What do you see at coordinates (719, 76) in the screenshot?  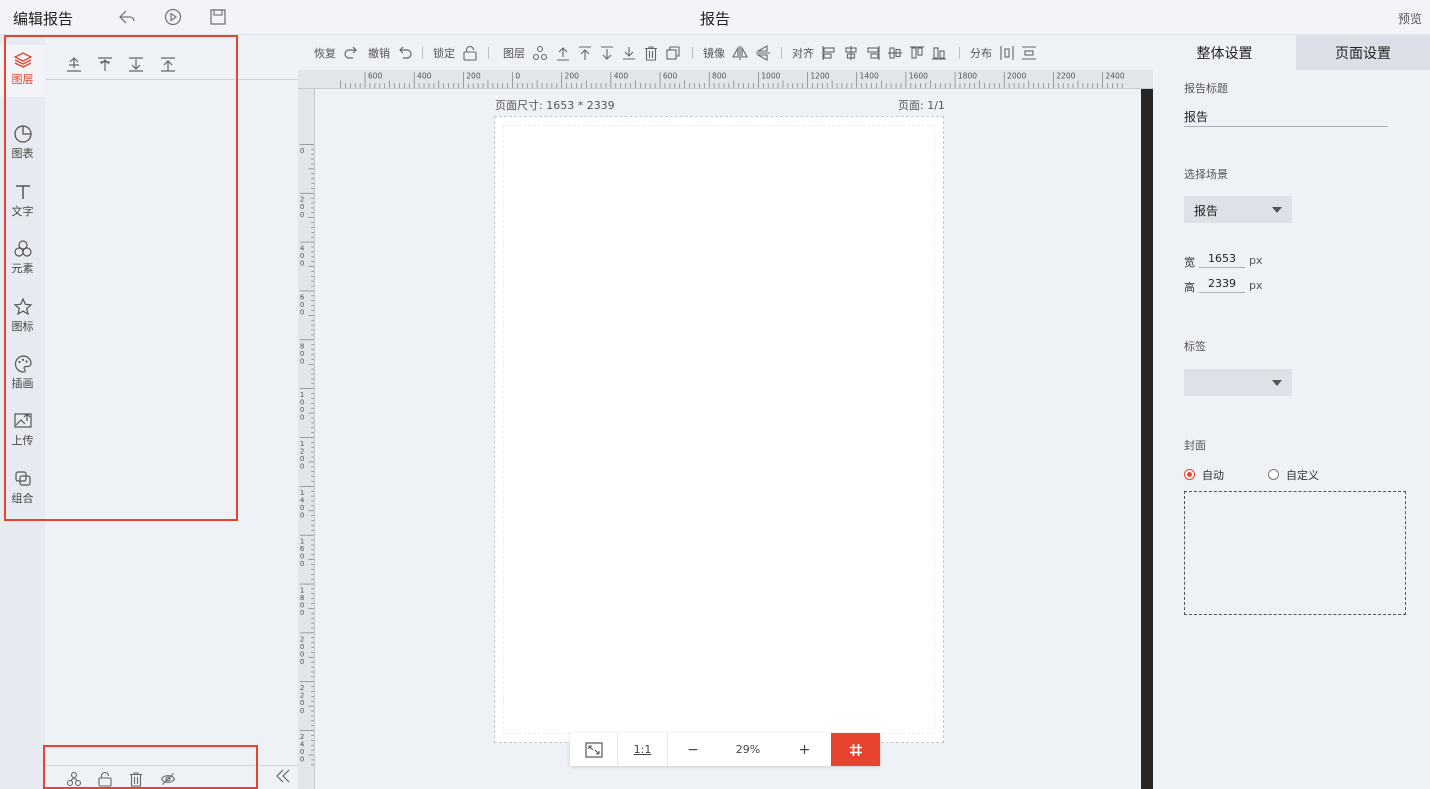 I see `ruler-label: 800` at bounding box center [719, 76].